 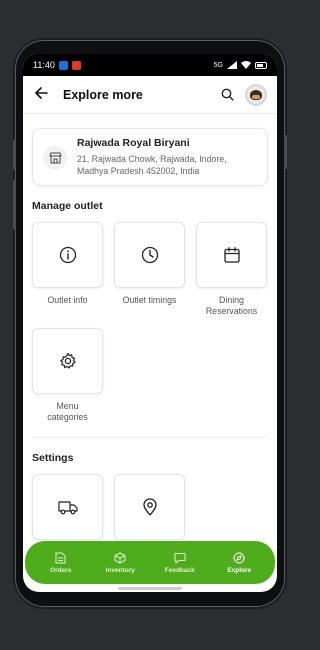 I want to click on compass-icon, so click(x=239, y=557).